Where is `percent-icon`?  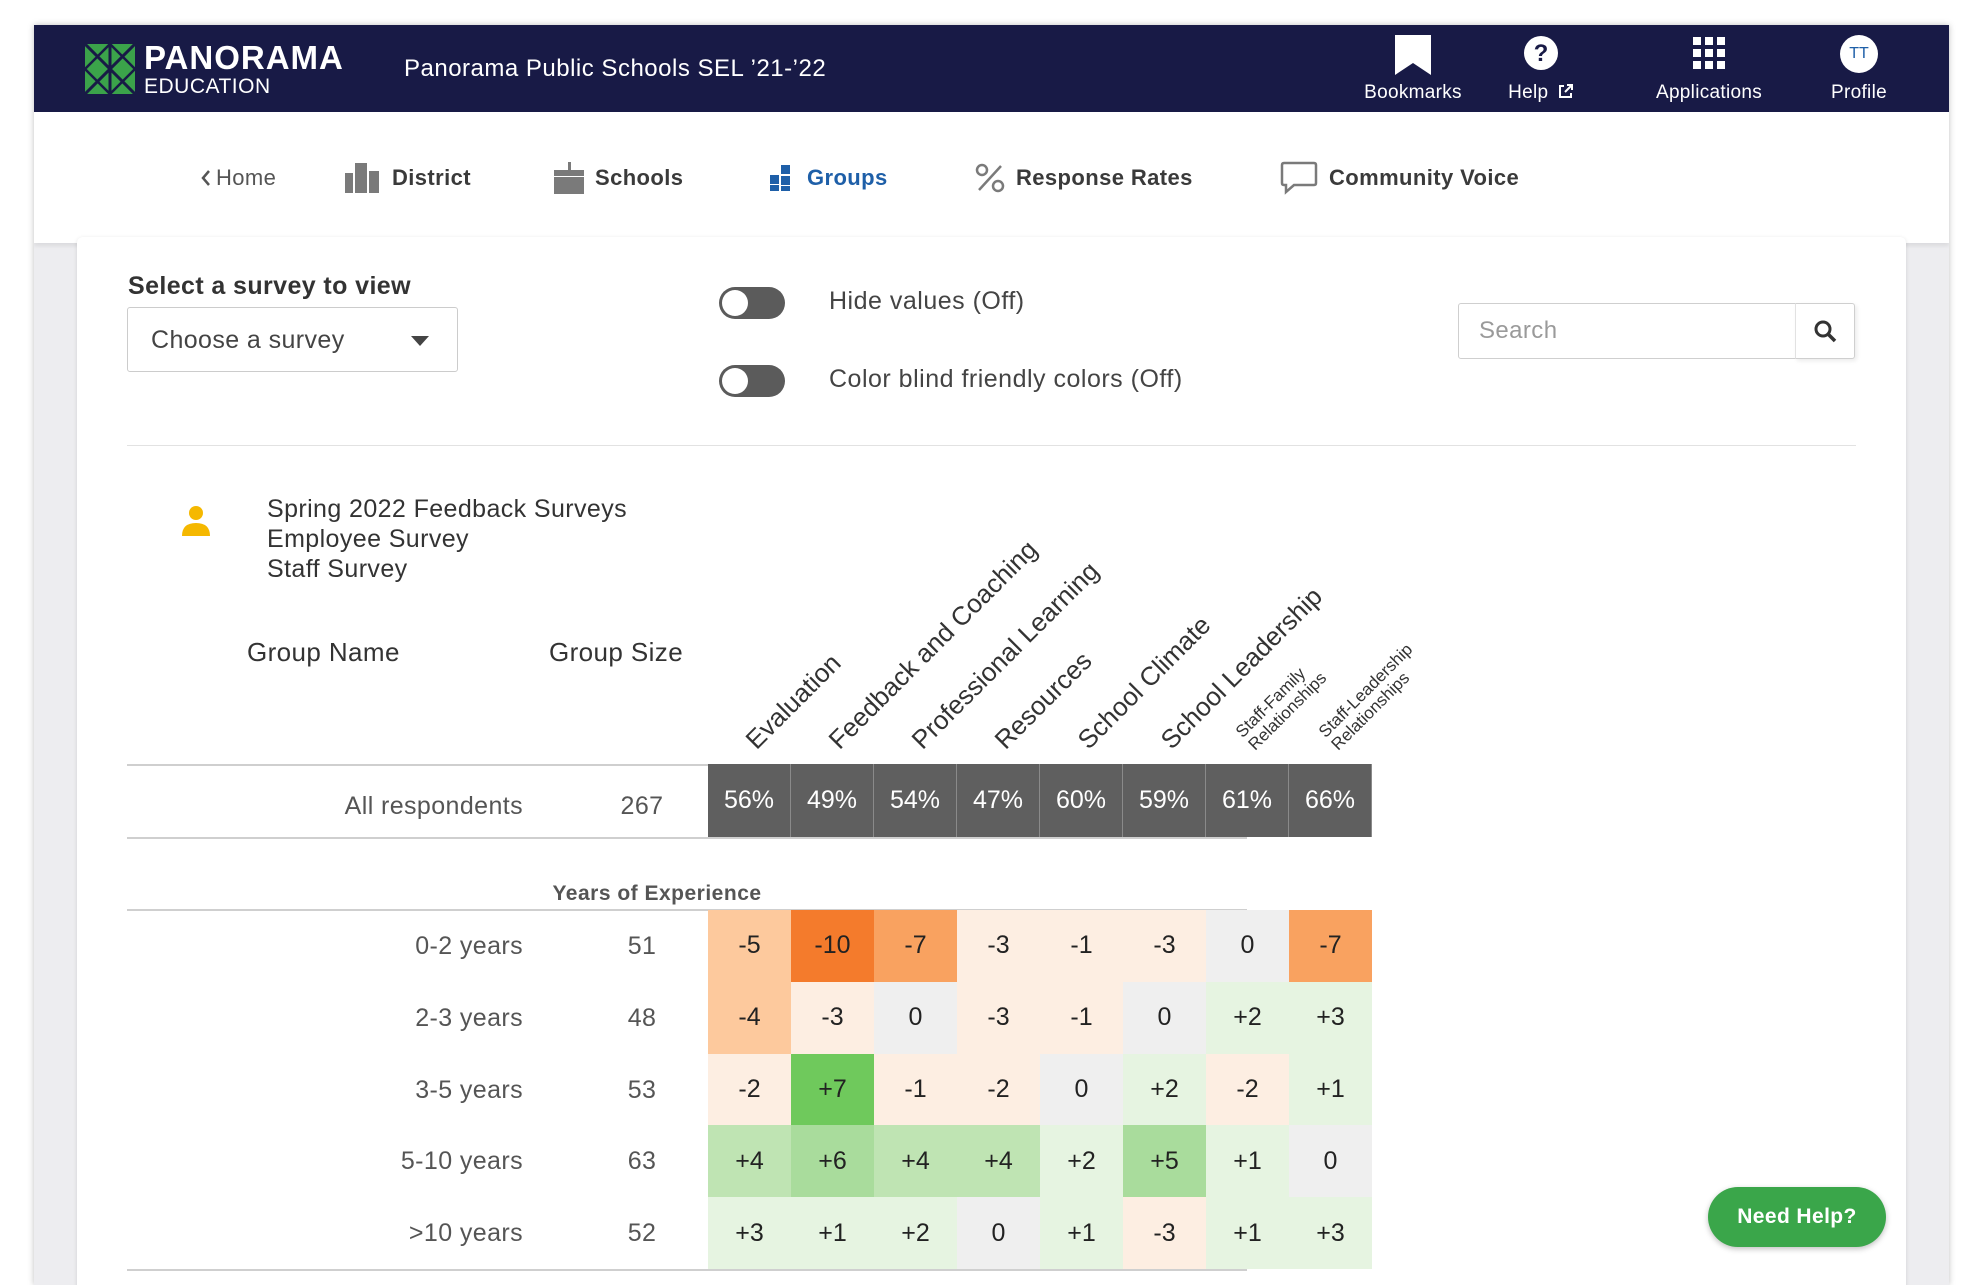 percent-icon is located at coordinates (990, 178).